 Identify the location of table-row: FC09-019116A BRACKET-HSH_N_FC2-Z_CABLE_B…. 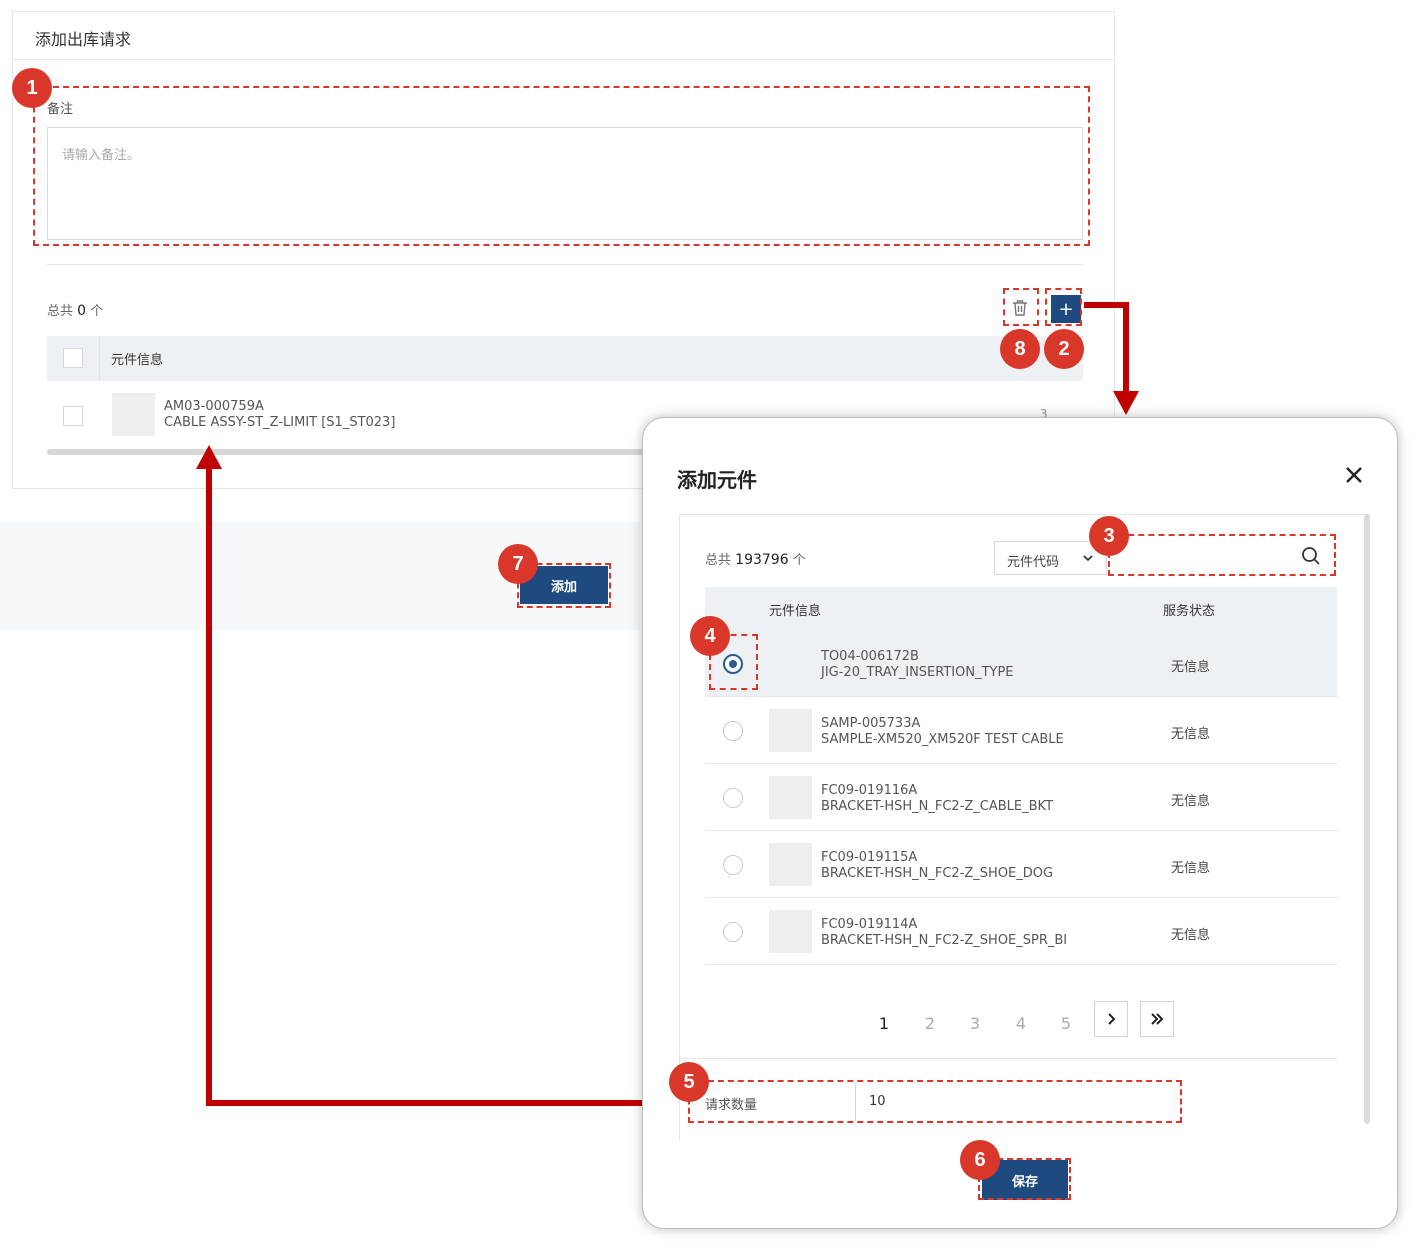
(1021, 798).